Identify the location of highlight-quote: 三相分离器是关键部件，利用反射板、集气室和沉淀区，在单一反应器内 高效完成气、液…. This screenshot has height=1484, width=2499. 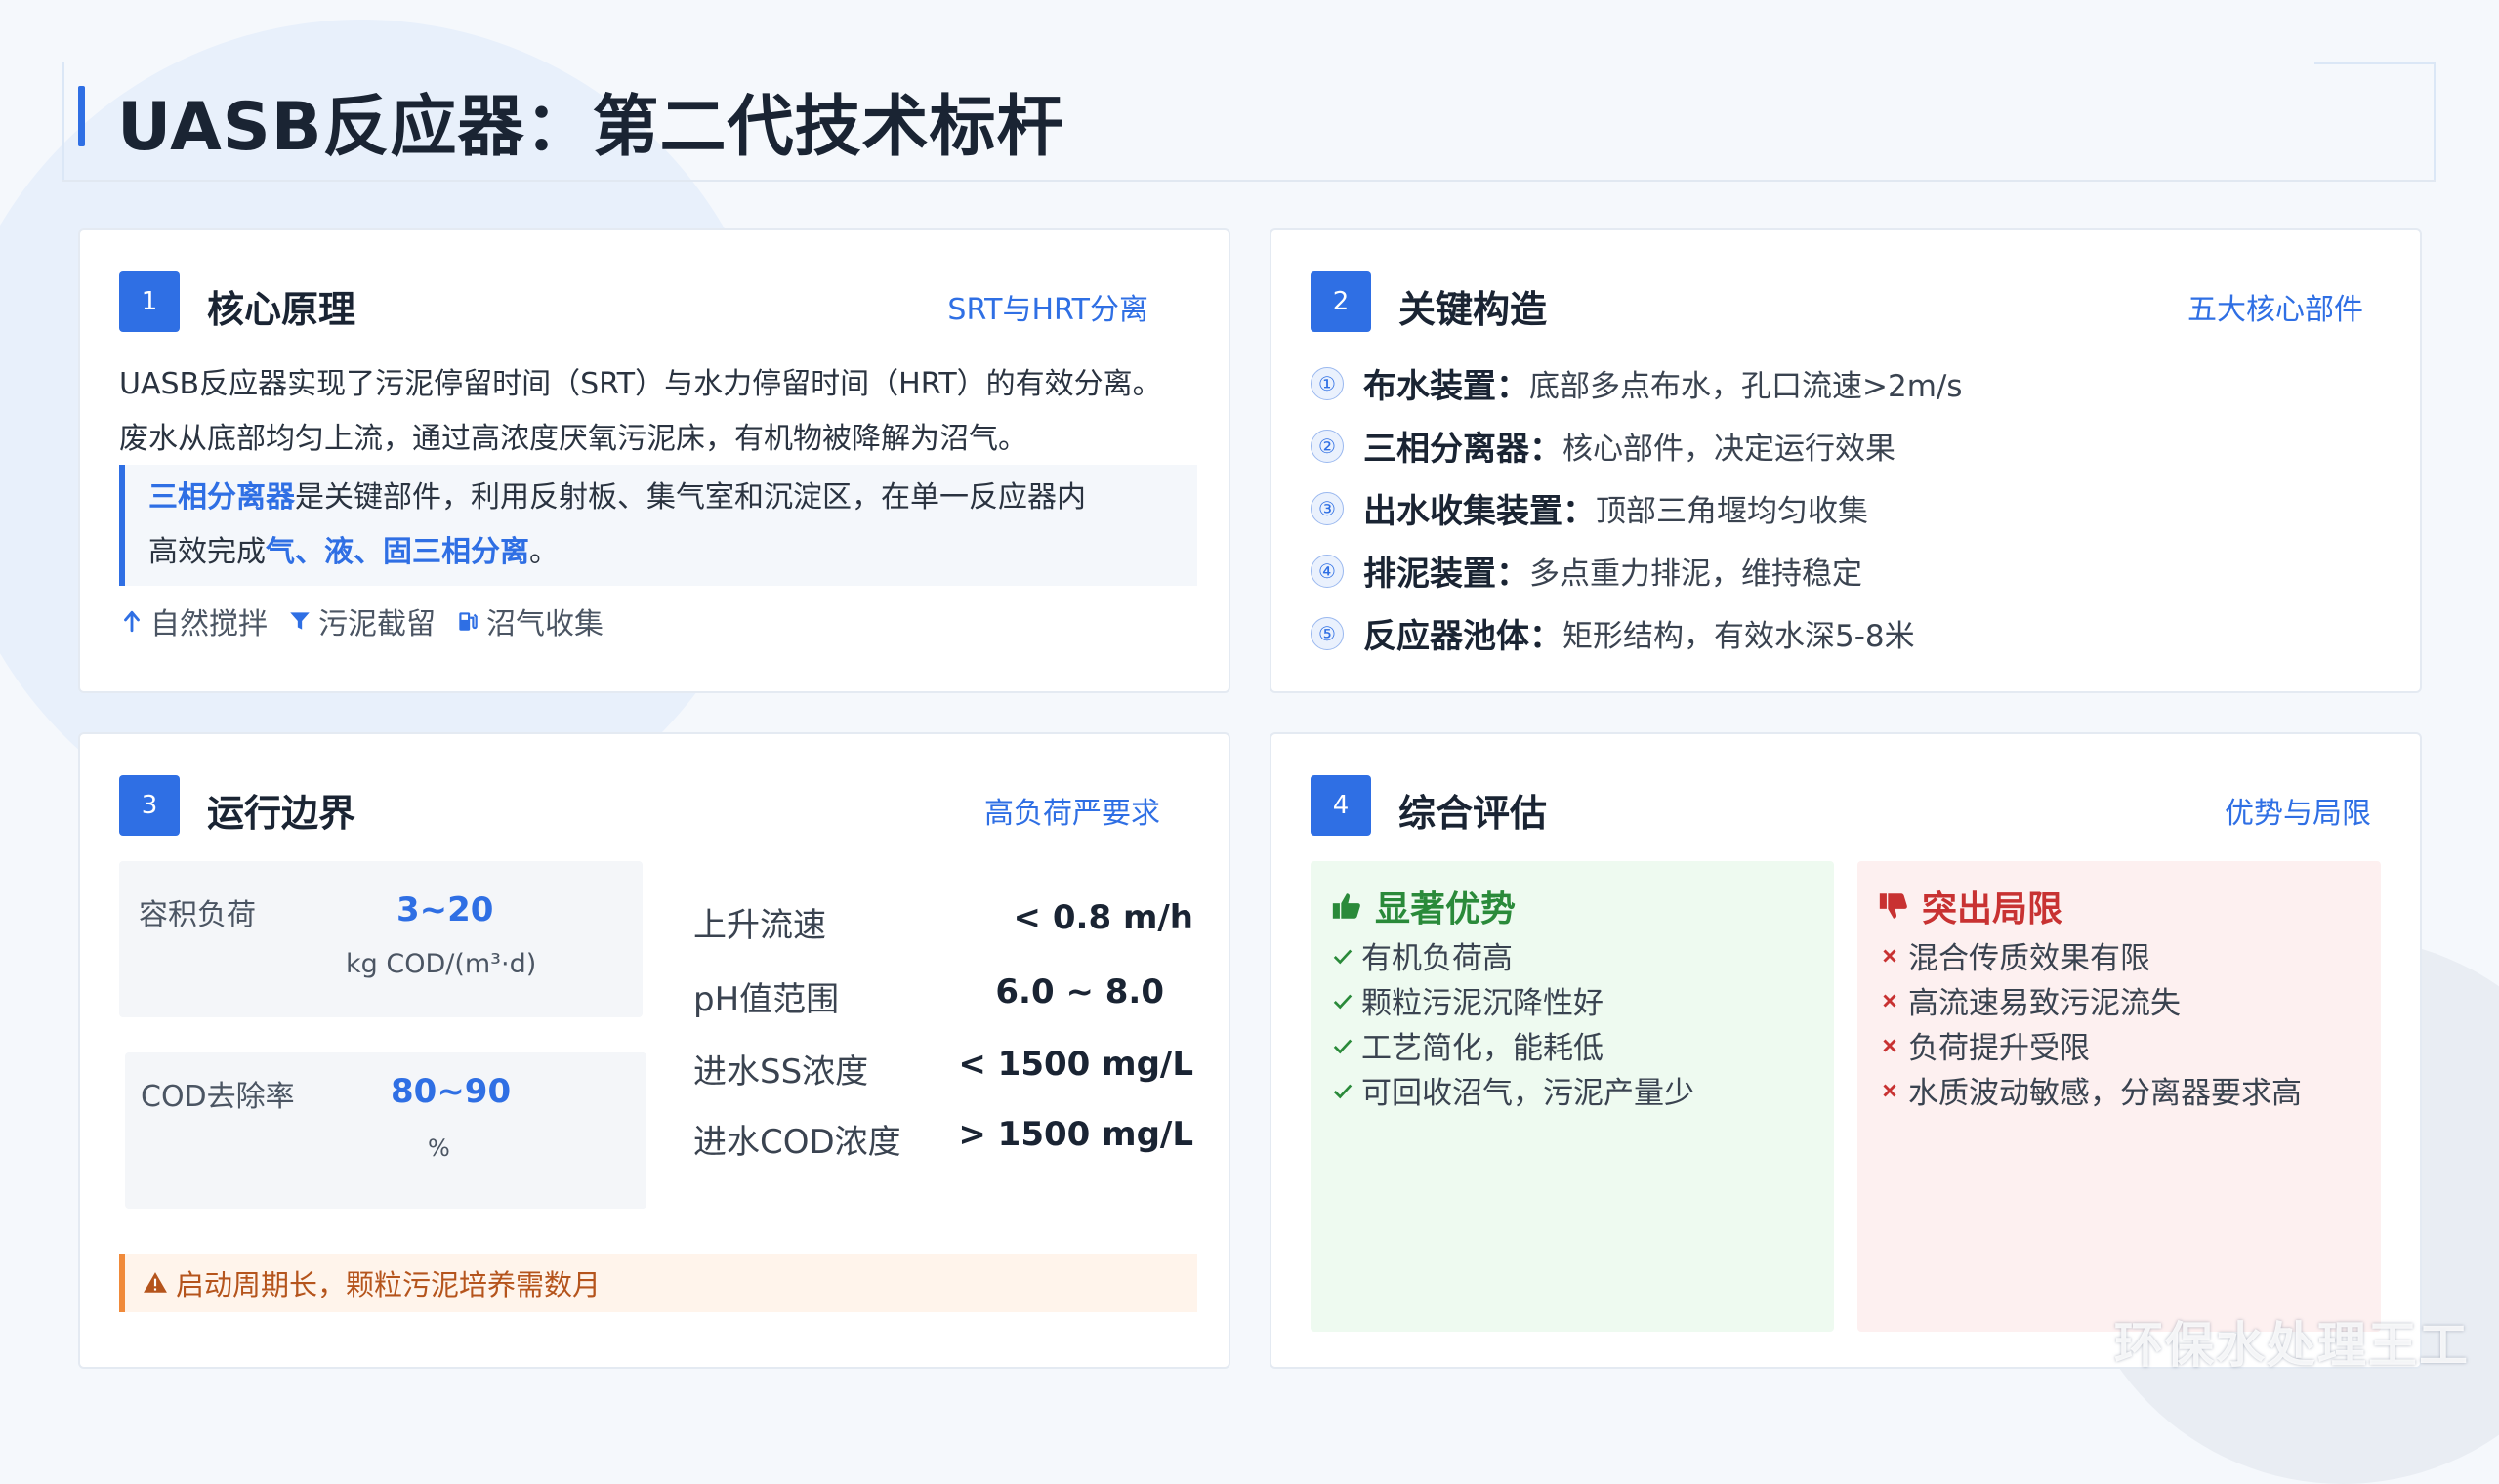
(658, 525).